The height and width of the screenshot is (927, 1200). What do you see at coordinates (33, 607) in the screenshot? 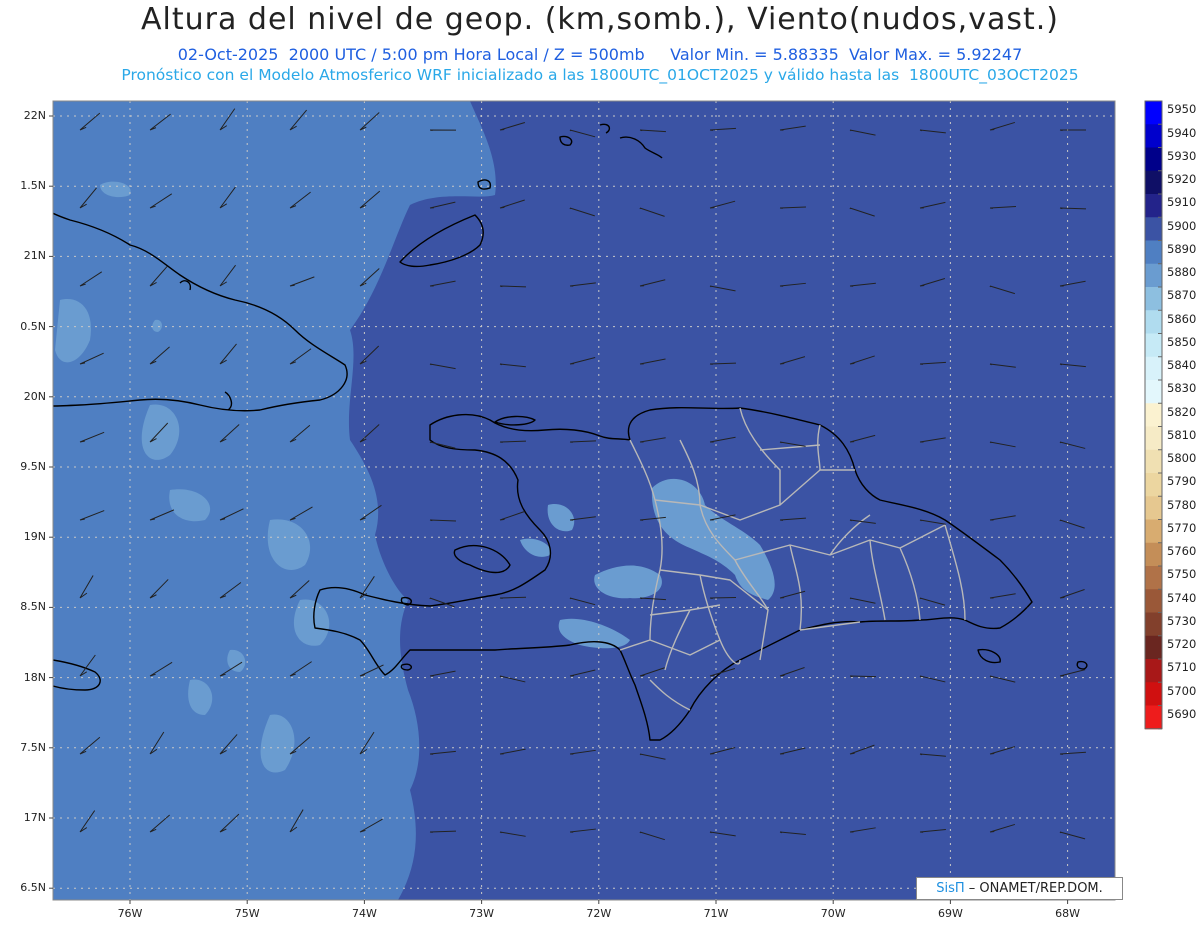
I see `lat-label: 8.5N` at bounding box center [33, 607].